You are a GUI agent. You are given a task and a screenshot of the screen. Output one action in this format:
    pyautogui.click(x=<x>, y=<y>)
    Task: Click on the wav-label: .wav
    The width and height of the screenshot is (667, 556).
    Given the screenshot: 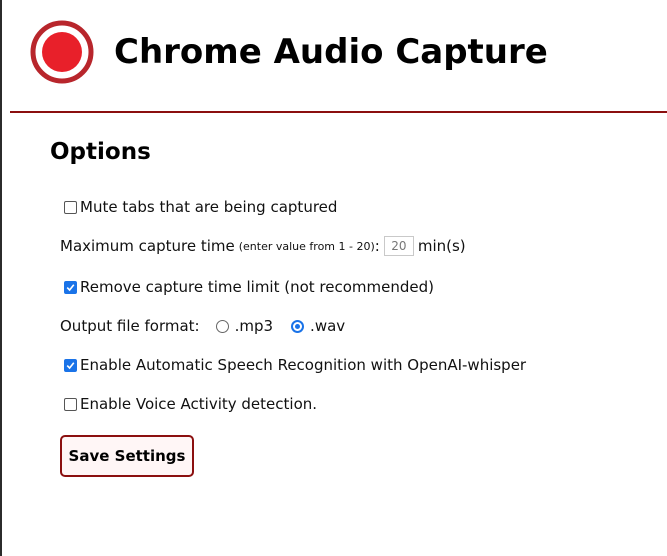 What is the action you would take?
    pyautogui.click(x=327, y=326)
    